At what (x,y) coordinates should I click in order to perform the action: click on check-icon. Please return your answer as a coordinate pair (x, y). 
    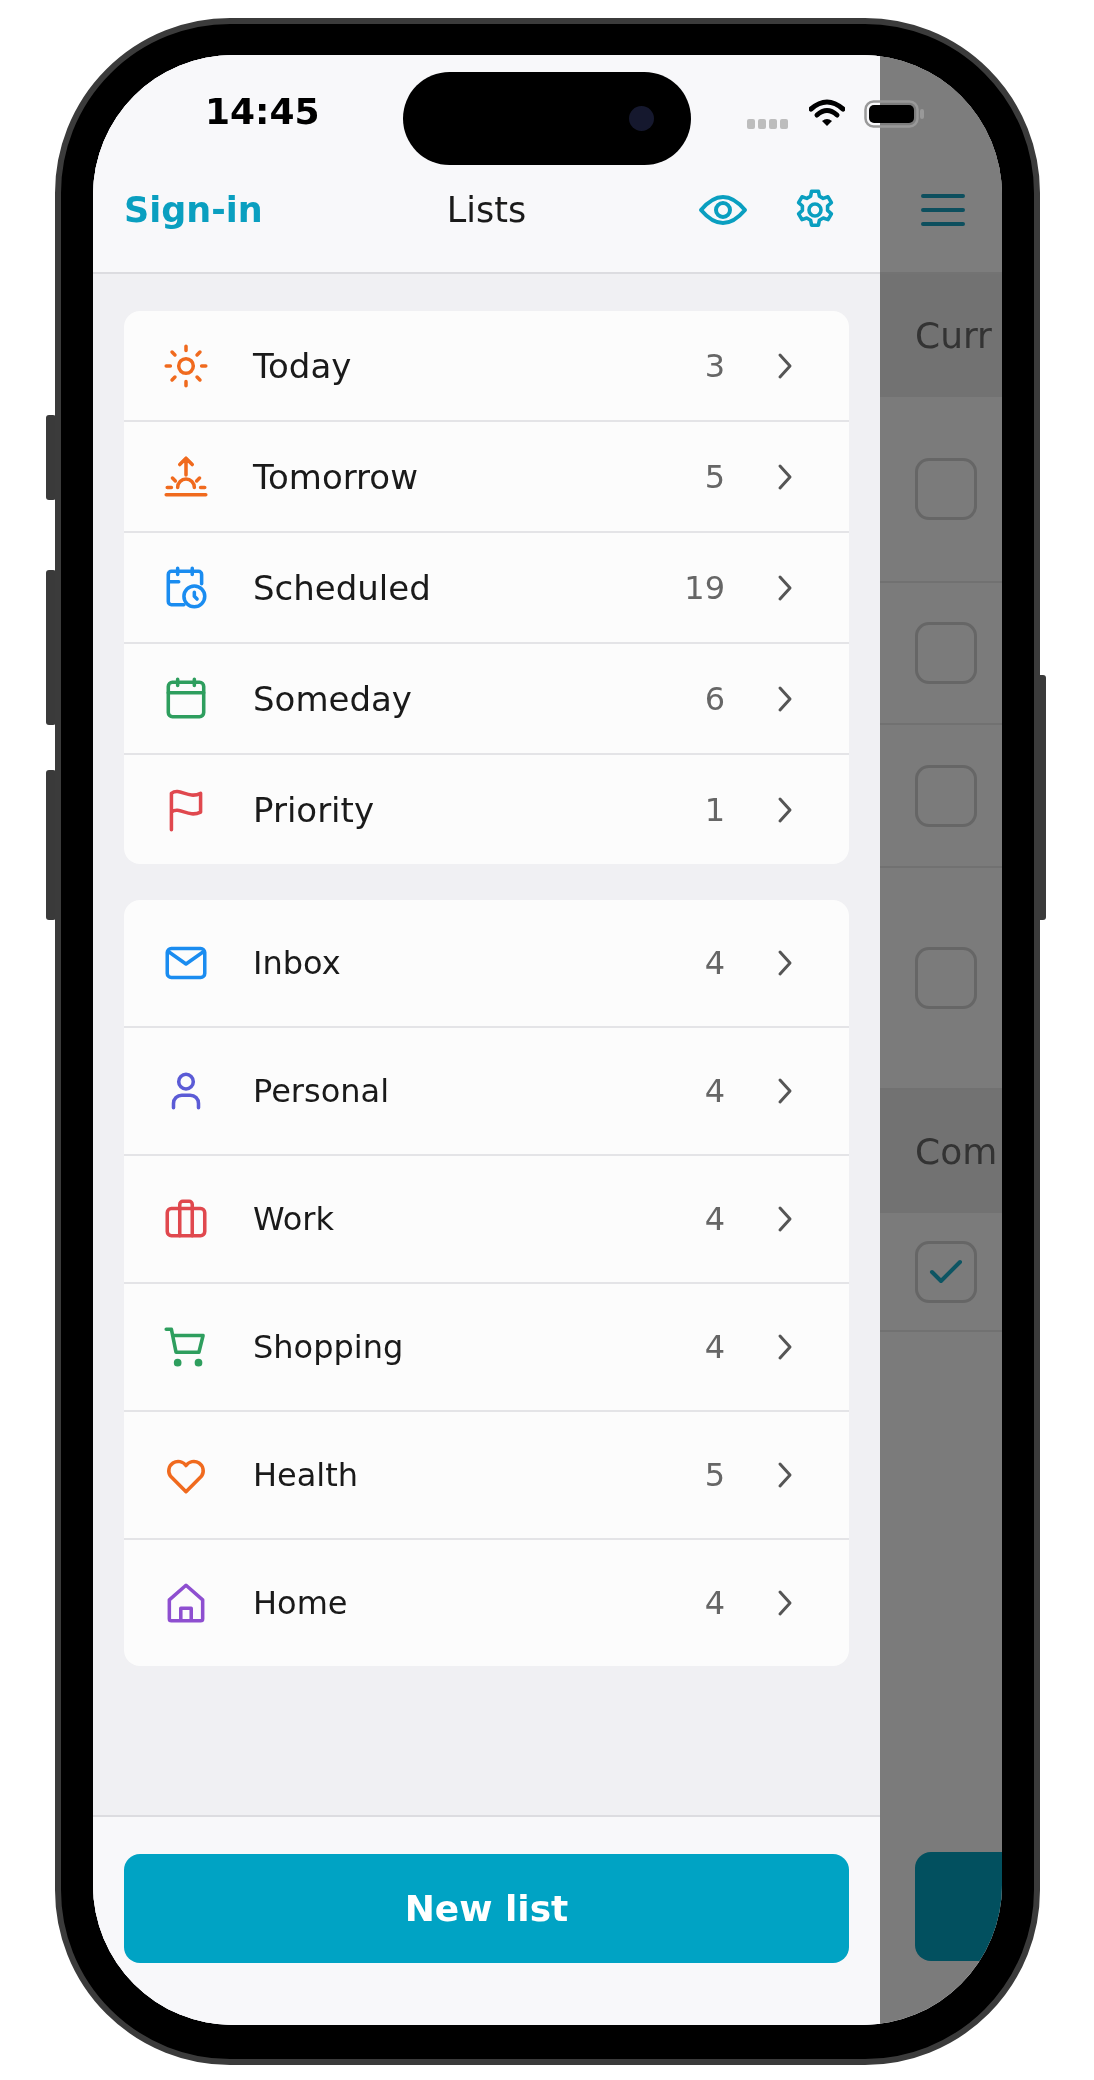
    Looking at the image, I should click on (946, 1271).